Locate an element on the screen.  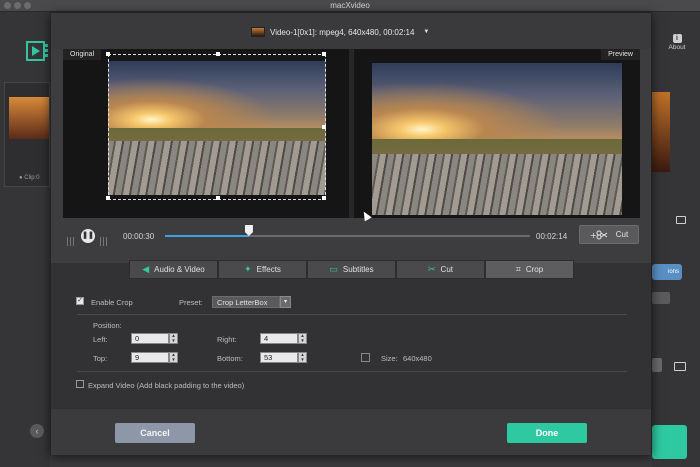
folder-icon is located at coordinates (681, 220).